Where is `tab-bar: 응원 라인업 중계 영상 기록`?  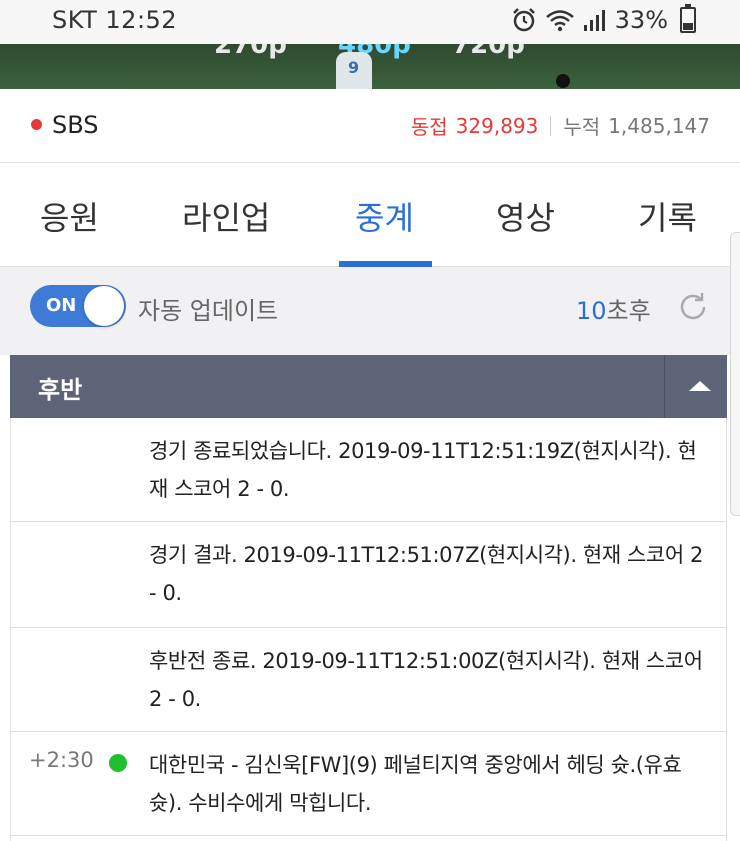
tab-bar: 응원 라인업 중계 영상 기록 is located at coordinates (370, 215).